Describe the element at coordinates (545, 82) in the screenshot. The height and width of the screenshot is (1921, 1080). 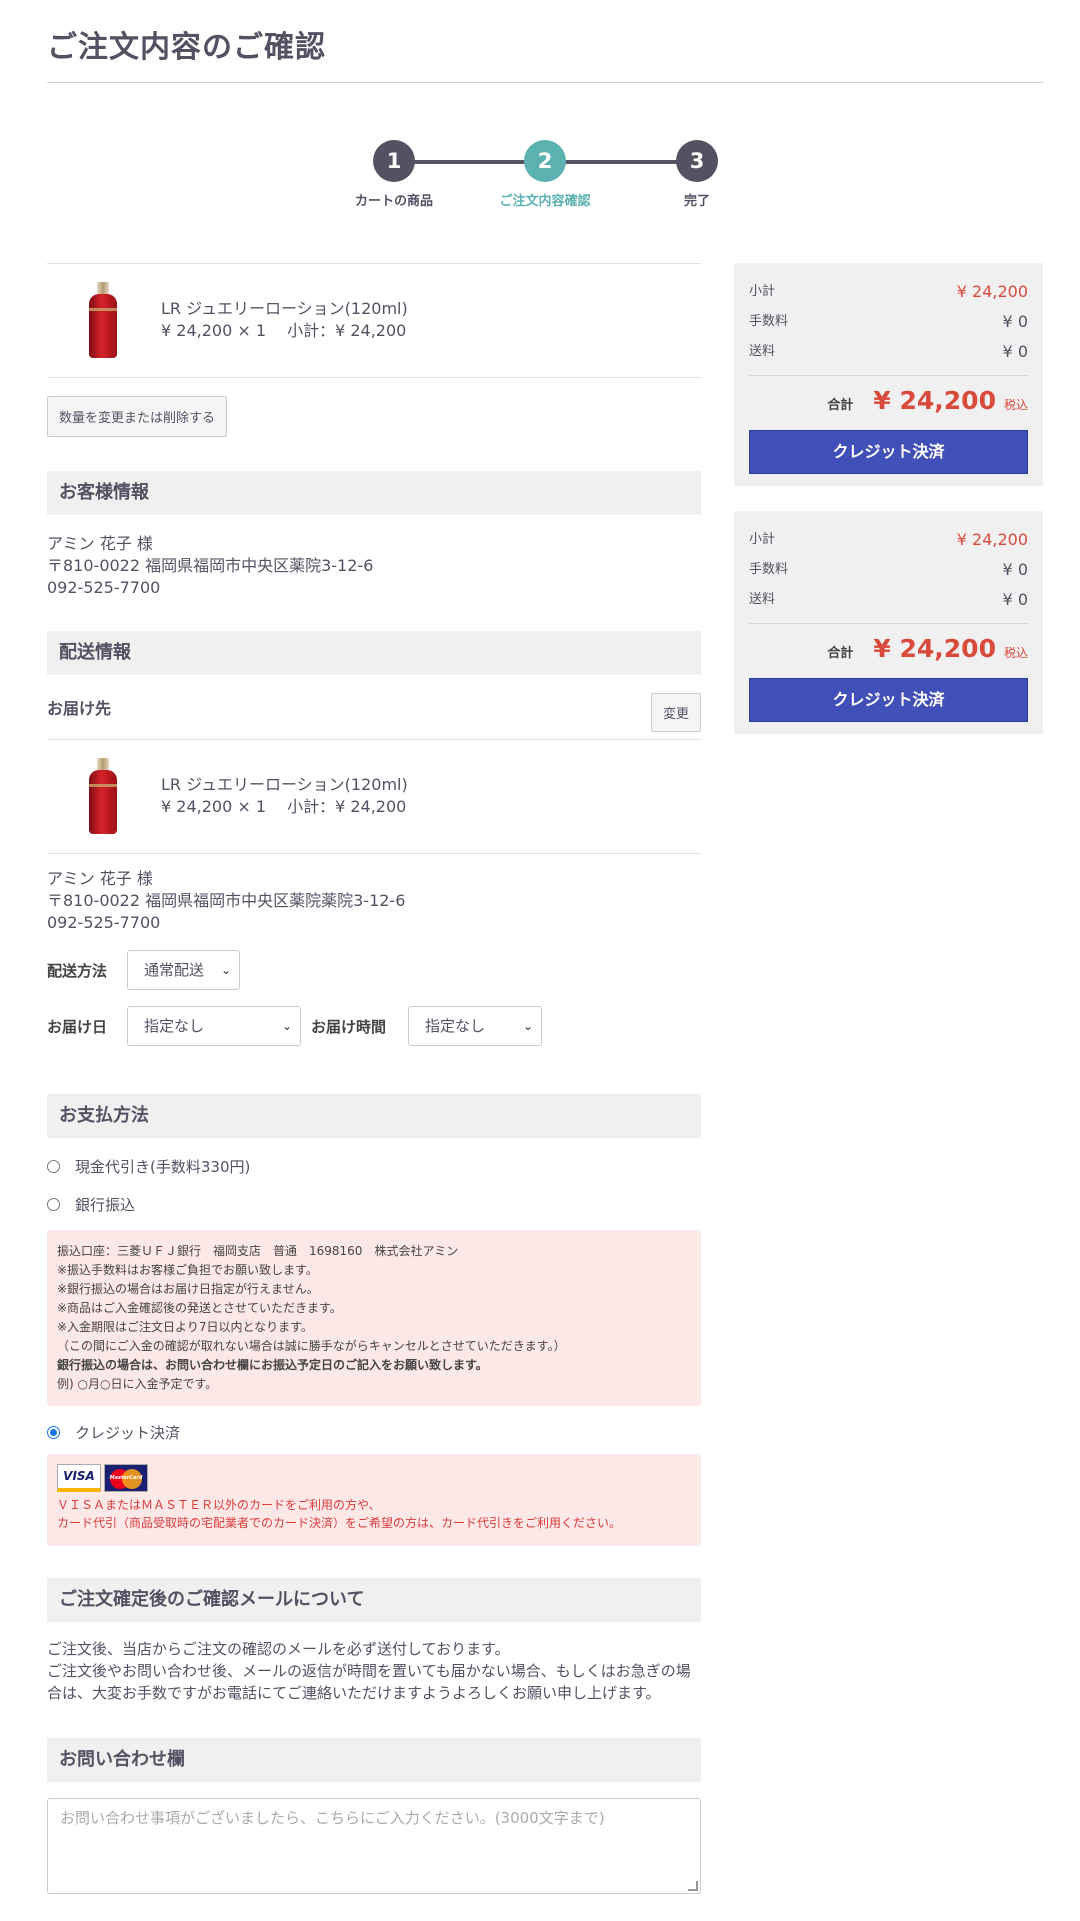
I see `title-divider` at that location.